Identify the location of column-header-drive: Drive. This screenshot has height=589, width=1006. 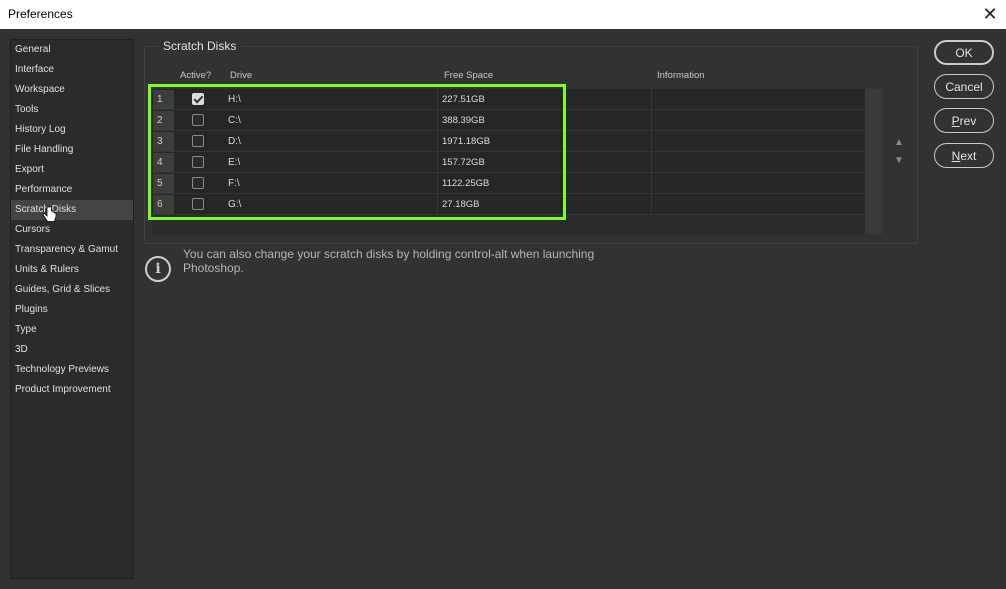
(241, 75).